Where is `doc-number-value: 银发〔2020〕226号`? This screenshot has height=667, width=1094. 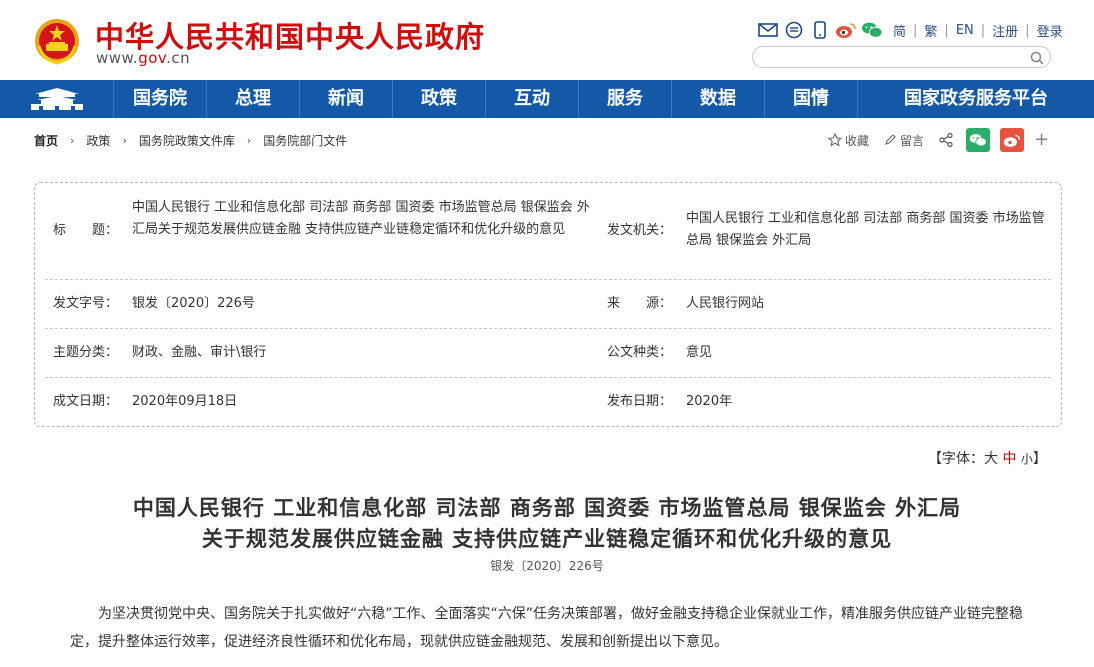
doc-number-value: 银发〔2020〕226号 is located at coordinates (193, 303).